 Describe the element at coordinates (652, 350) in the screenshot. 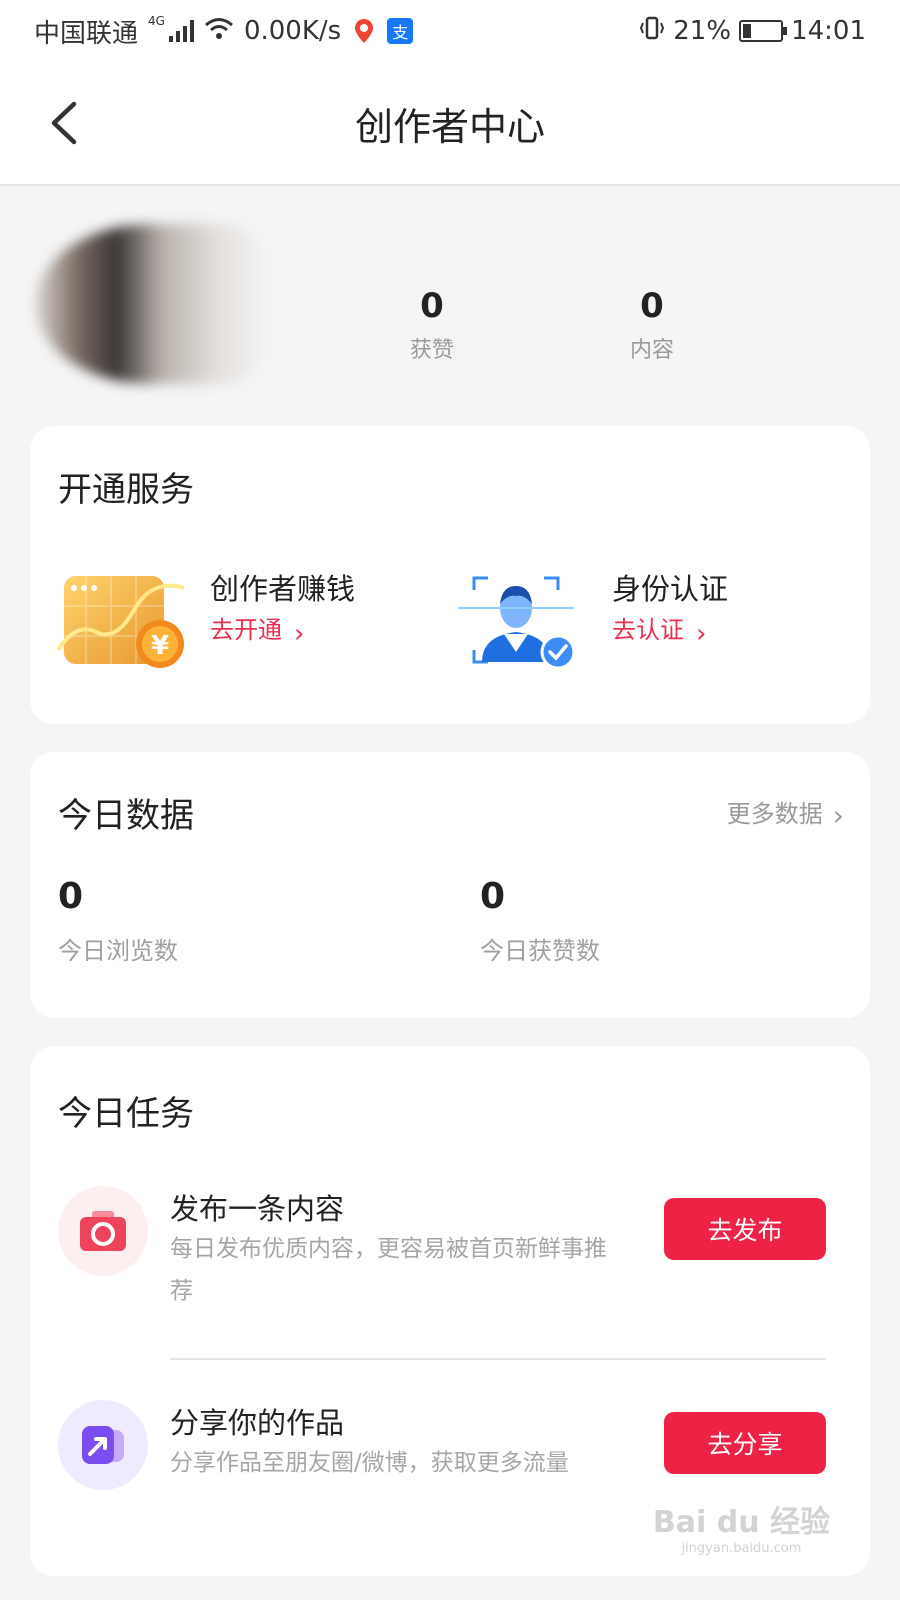

I see `content-label: 内容` at that location.